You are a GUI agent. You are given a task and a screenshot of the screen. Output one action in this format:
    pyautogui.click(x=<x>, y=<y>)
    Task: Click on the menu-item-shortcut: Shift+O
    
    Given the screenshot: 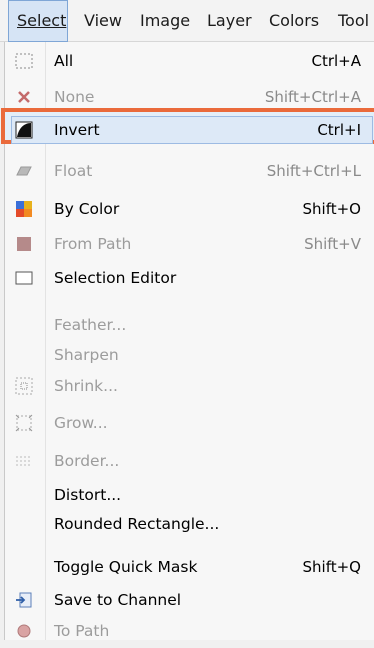 What is the action you would take?
    pyautogui.click(x=331, y=209)
    